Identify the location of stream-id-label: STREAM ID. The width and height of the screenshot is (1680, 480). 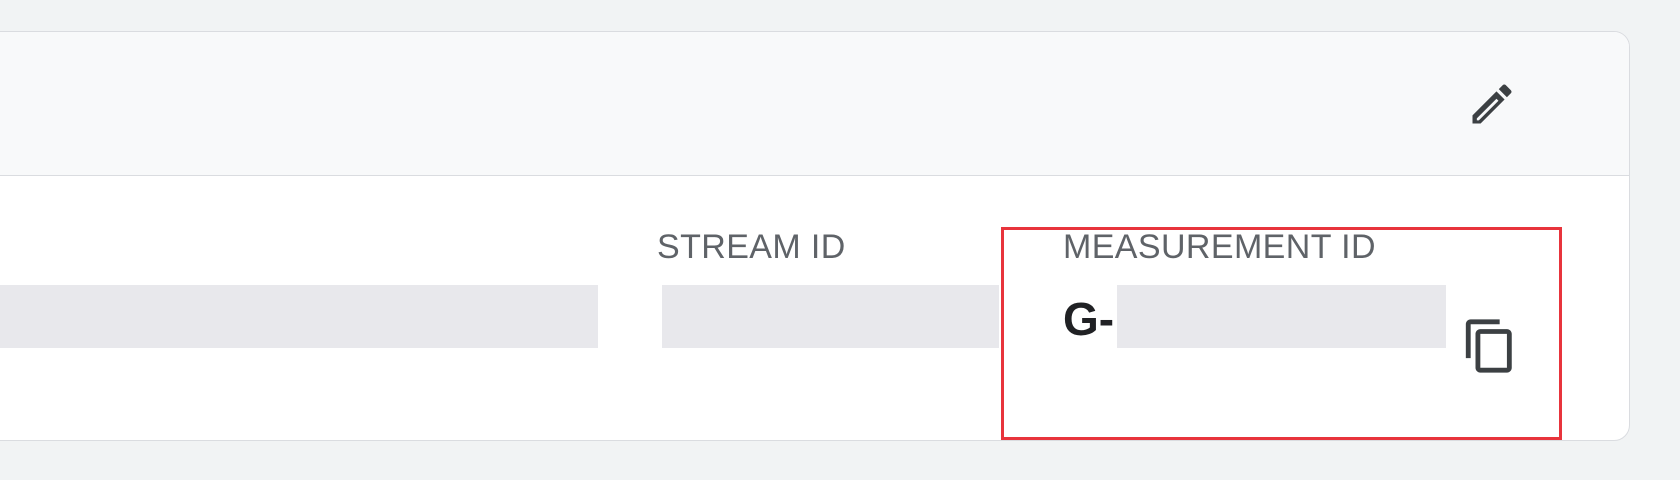
(751, 247).